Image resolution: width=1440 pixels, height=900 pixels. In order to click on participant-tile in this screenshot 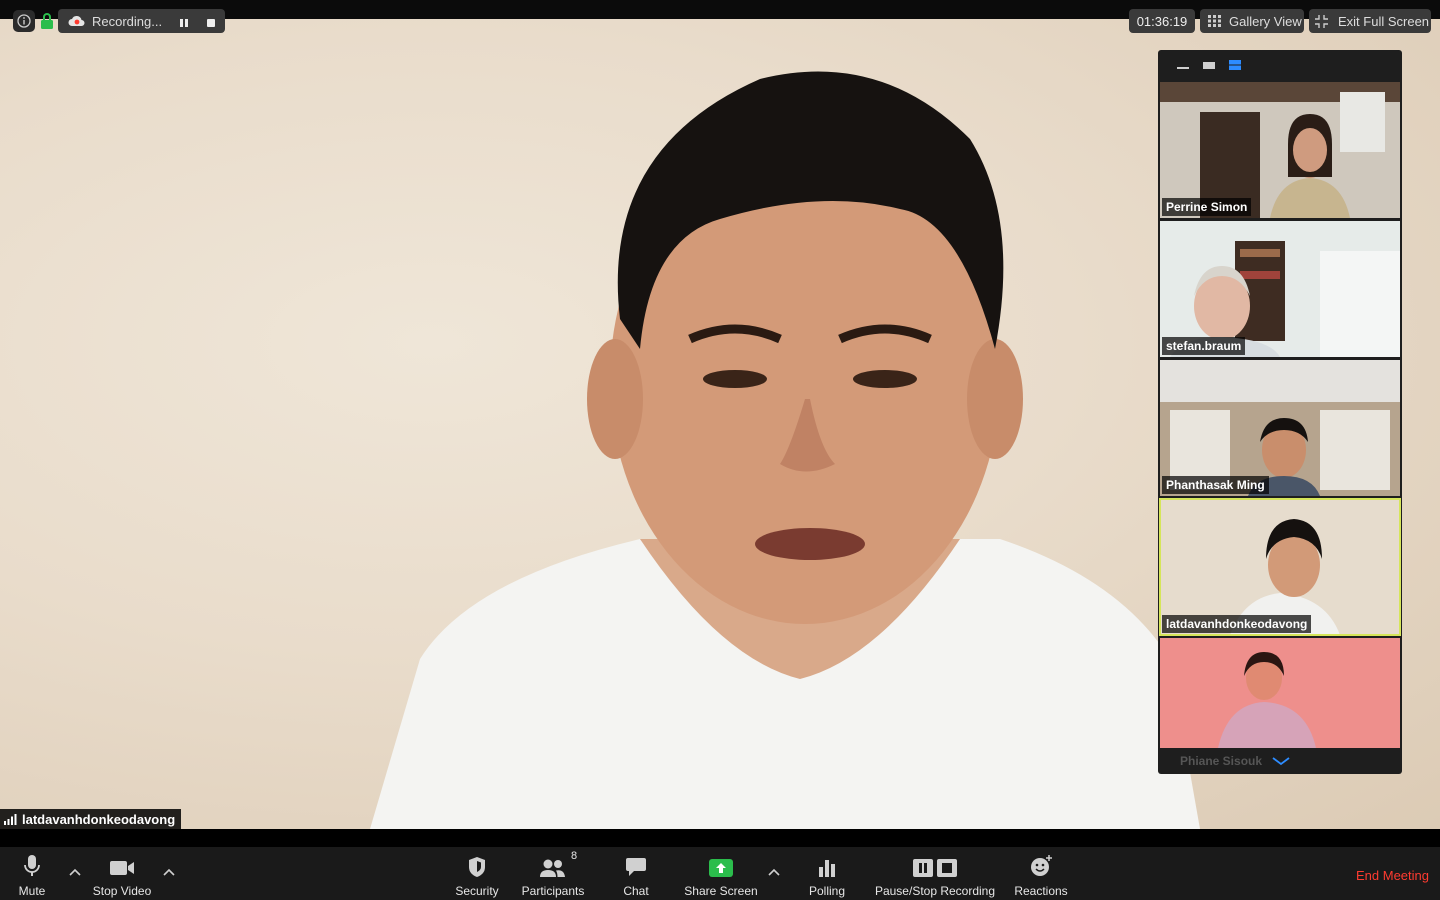, I will do `click(1280, 693)`.